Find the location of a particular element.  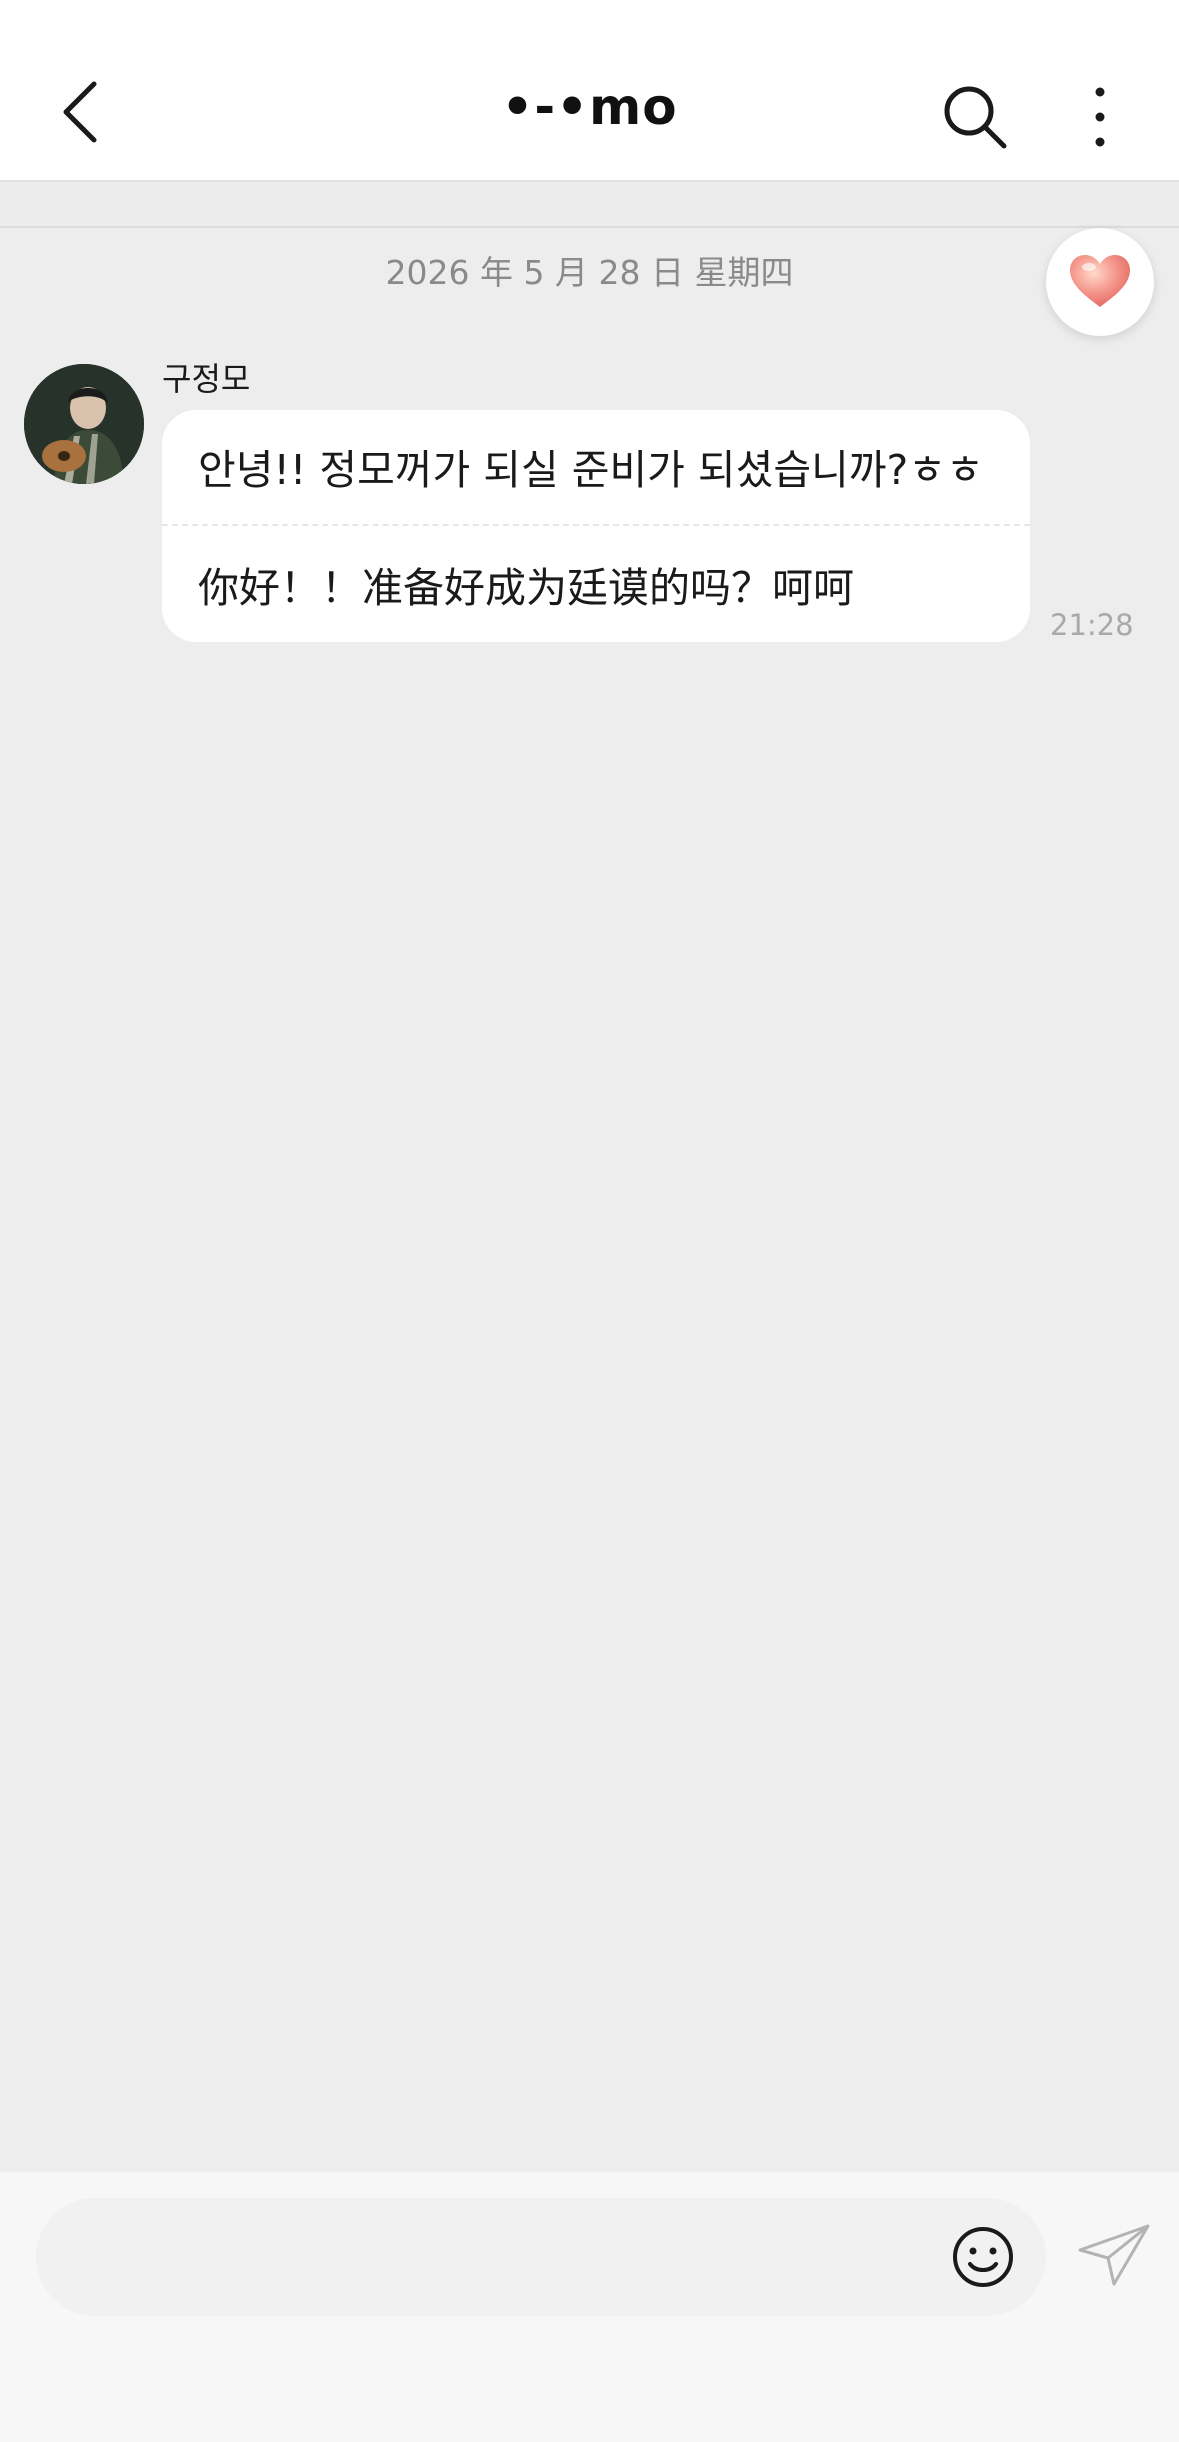

message-input is located at coordinates (541, 2257).